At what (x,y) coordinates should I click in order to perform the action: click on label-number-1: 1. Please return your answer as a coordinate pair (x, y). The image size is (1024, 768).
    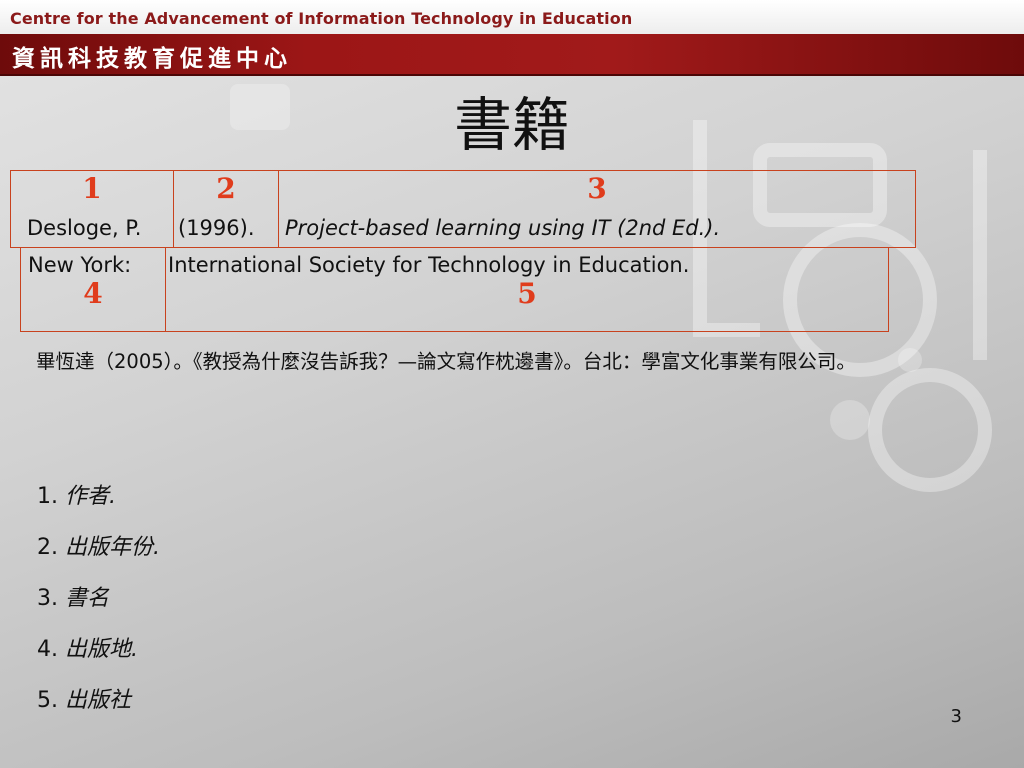
    Looking at the image, I should click on (92, 188).